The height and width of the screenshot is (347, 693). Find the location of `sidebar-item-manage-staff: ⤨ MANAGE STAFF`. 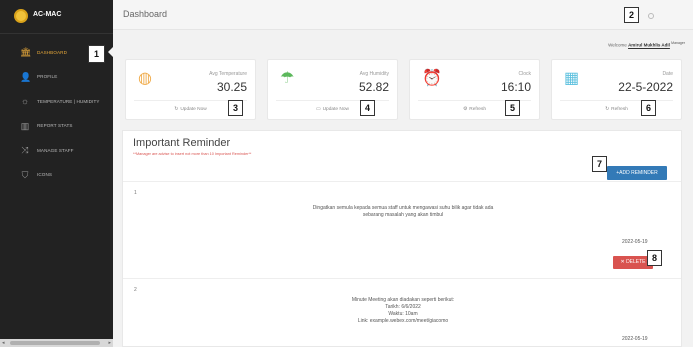

sidebar-item-manage-staff: ⤨ MANAGE STAFF is located at coordinates (56, 150).